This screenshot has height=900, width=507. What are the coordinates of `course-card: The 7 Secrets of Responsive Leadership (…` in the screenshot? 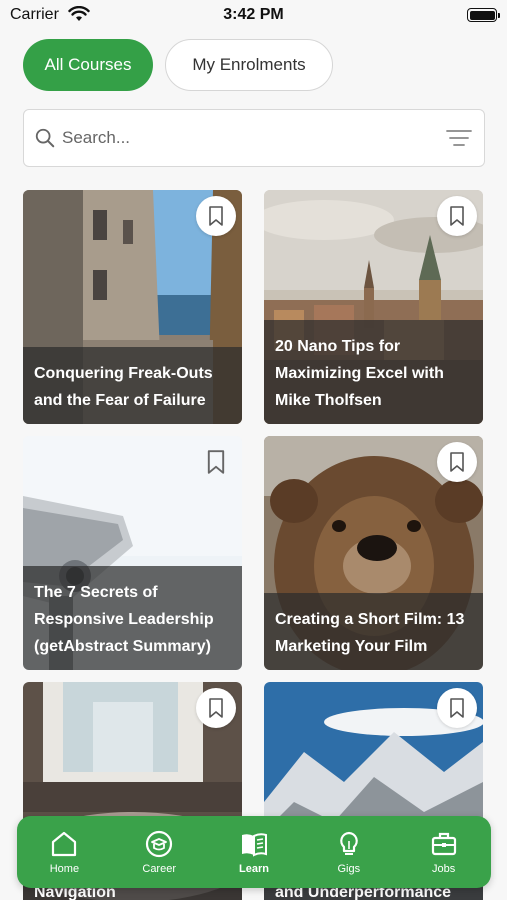 It's located at (132, 553).